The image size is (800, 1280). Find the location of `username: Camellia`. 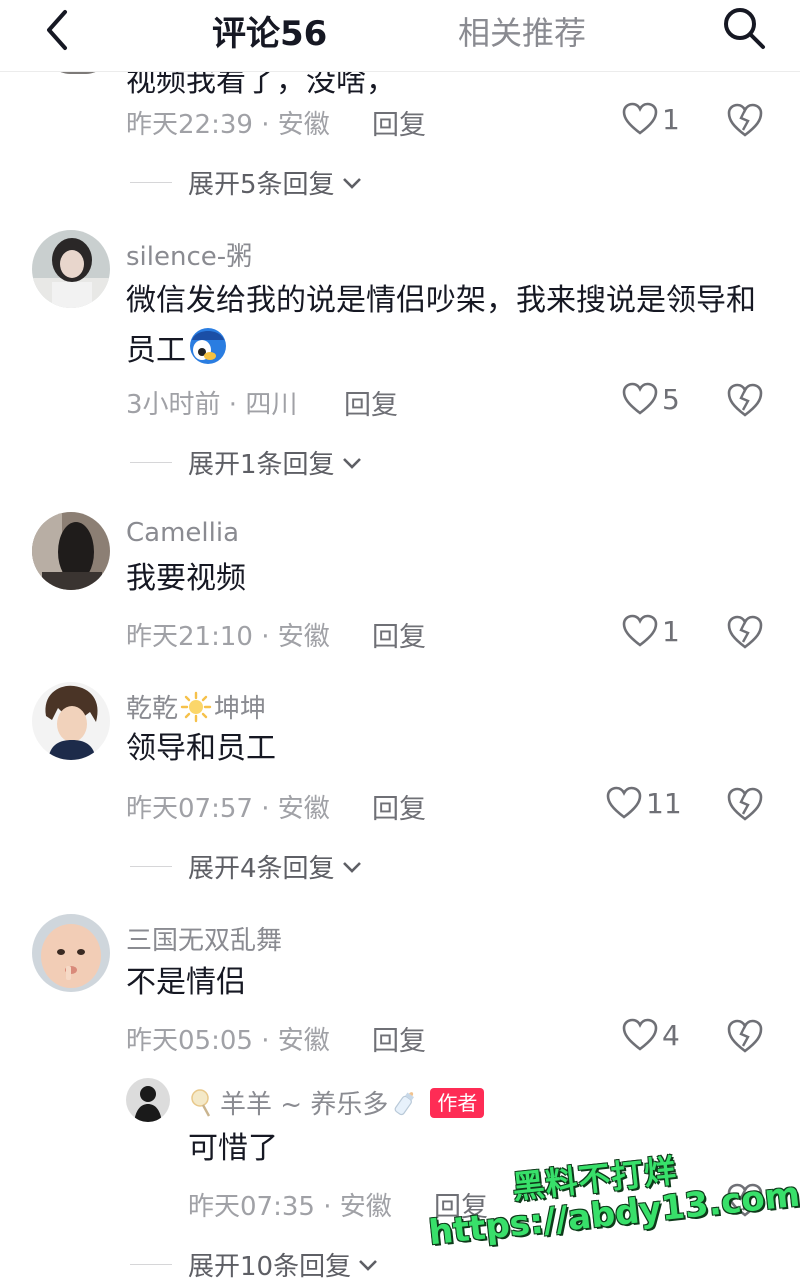

username: Camellia is located at coordinates (182, 533).